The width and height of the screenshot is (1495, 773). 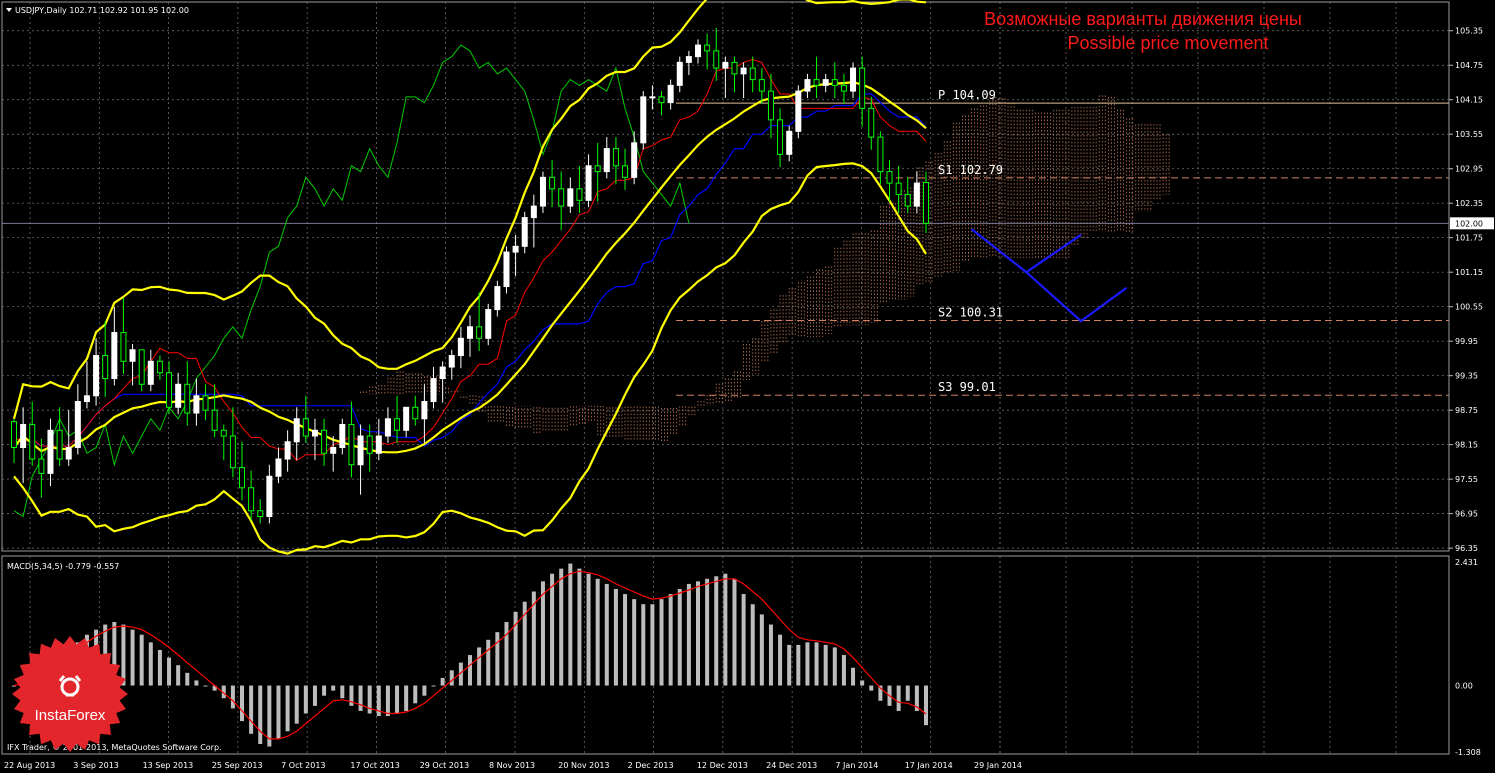 What do you see at coordinates (1466, 548) in the screenshot?
I see `price-tick-label: 96.35` at bounding box center [1466, 548].